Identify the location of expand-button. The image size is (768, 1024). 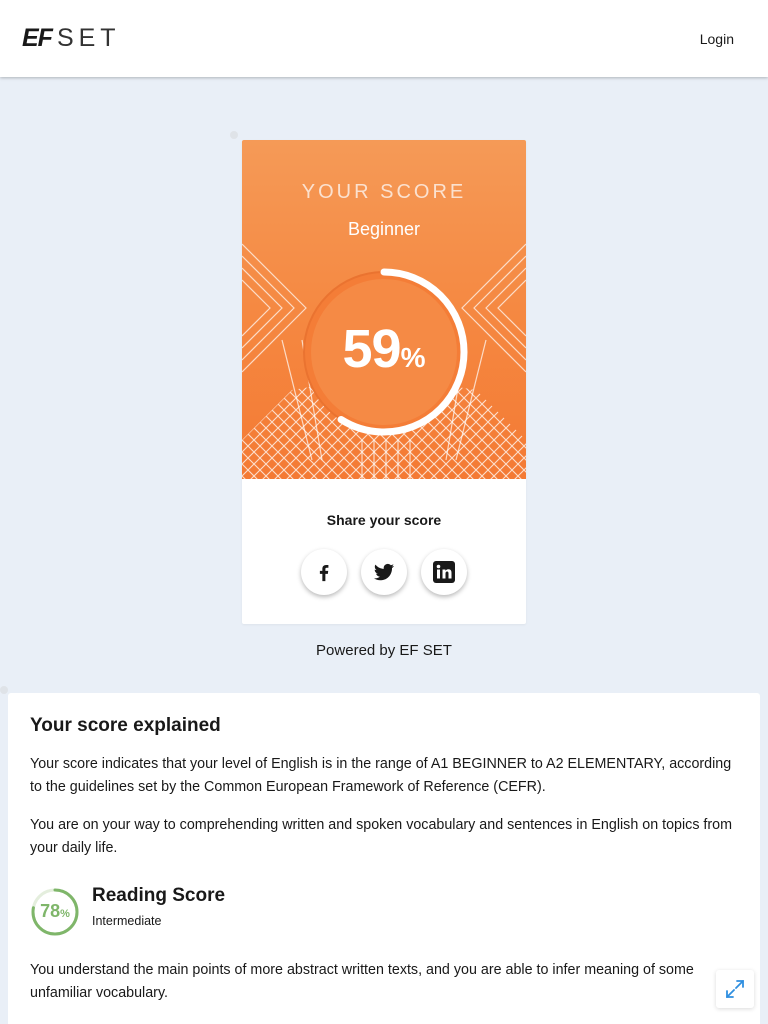
(735, 989).